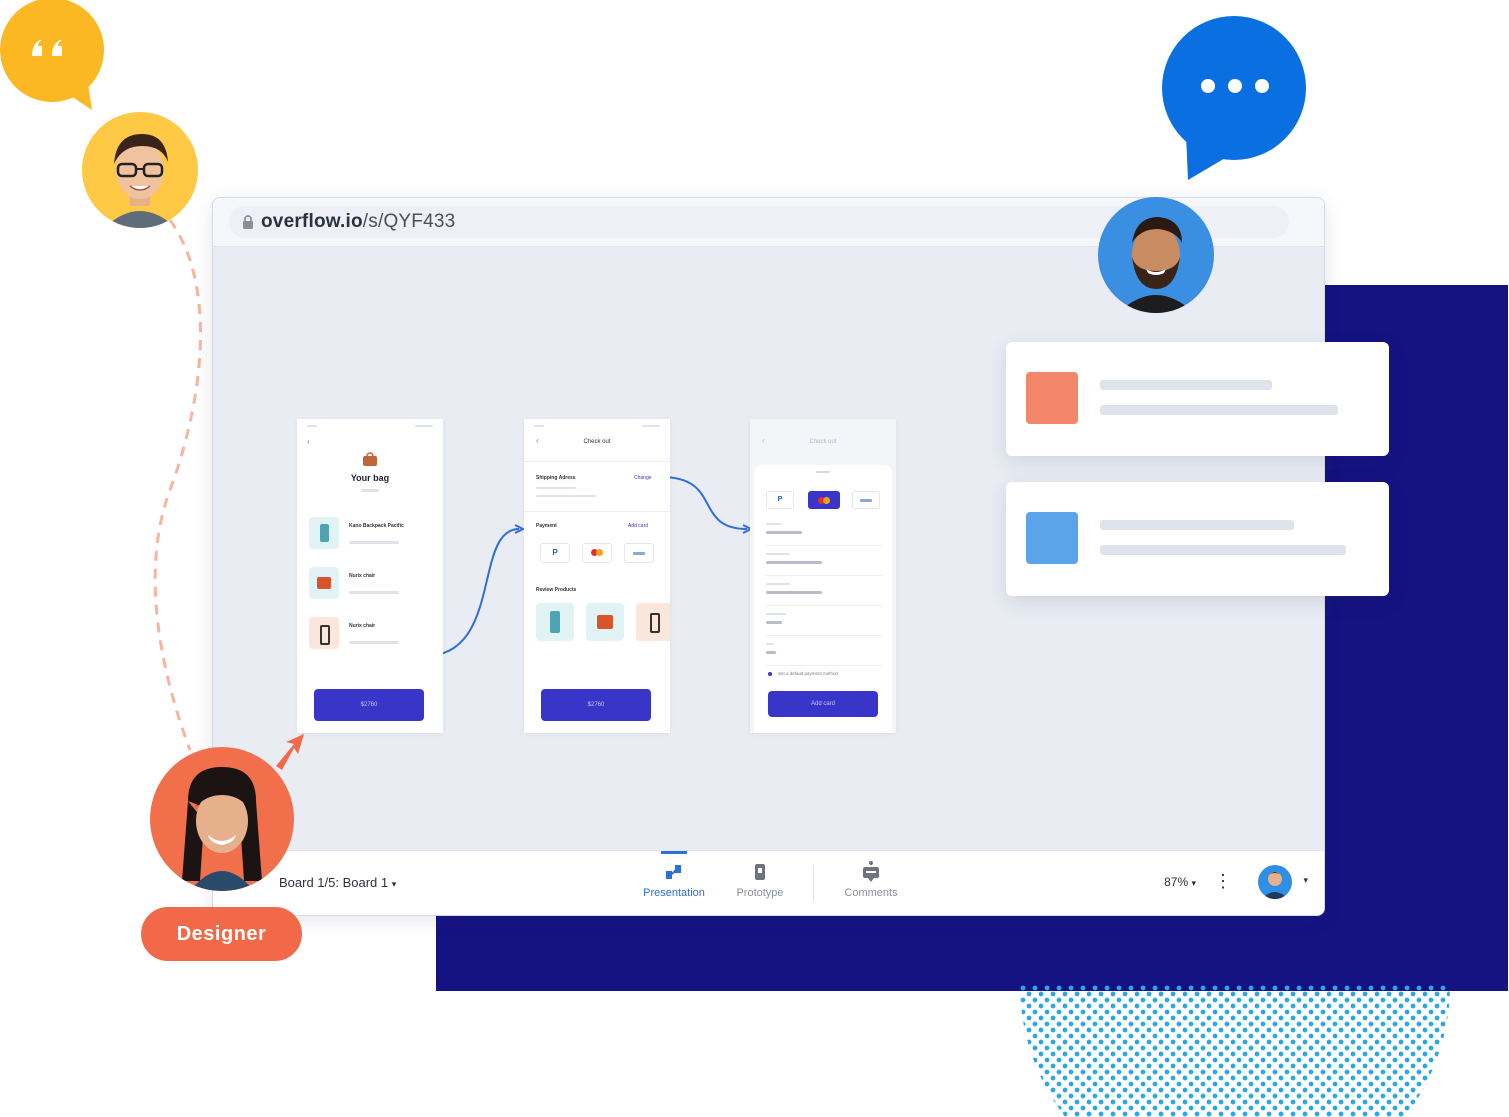 The height and width of the screenshot is (1117, 1509). Describe the element at coordinates (760, 893) in the screenshot. I see `tab-label: Prototype` at that location.